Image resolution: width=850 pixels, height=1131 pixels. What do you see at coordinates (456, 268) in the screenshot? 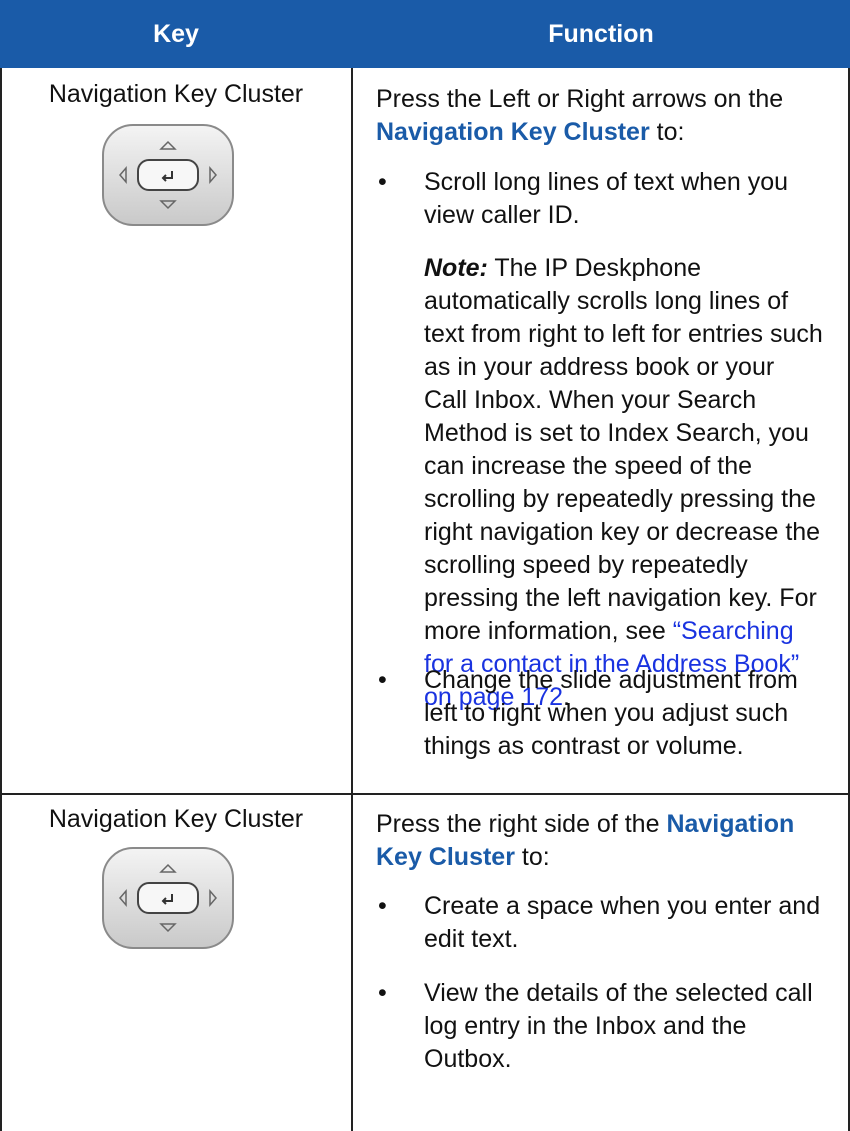
I see `note-label: Note:` at bounding box center [456, 268].